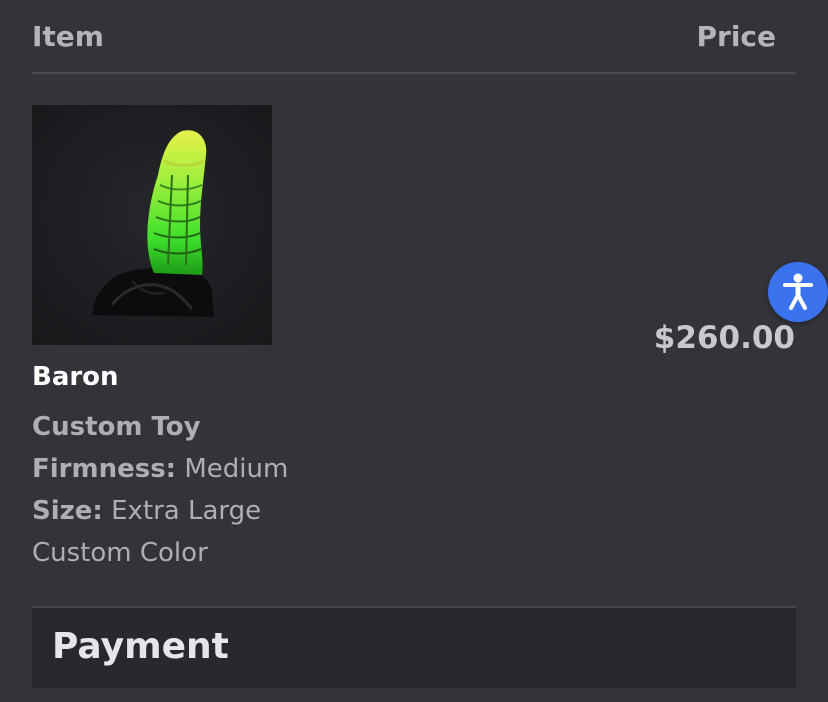 This screenshot has height=702, width=828. I want to click on product-name: Baron, so click(75, 377).